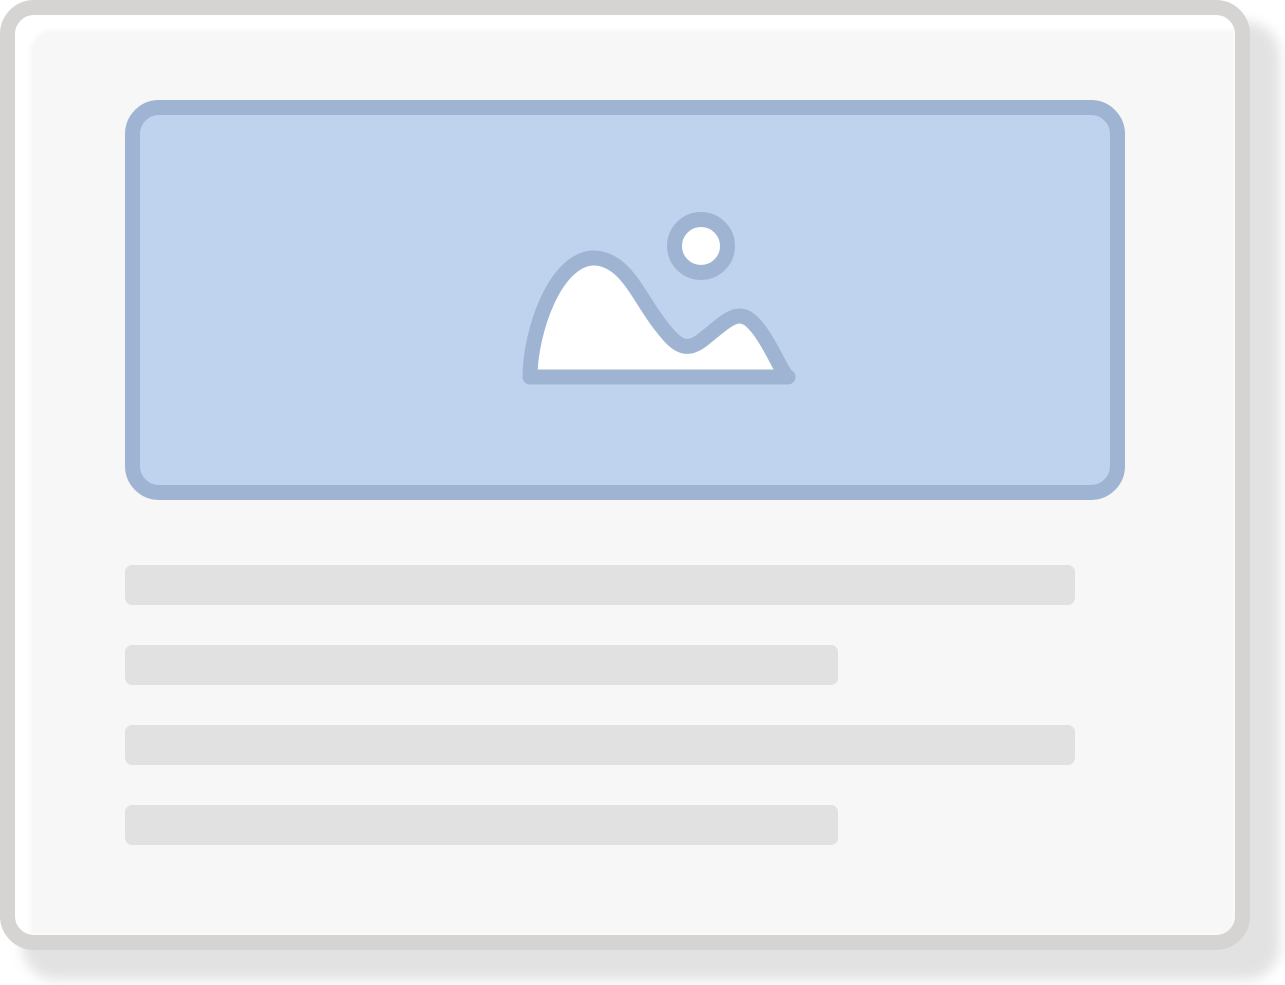 The image size is (1285, 985). I want to click on image-placeholder-icon, so click(659, 298).